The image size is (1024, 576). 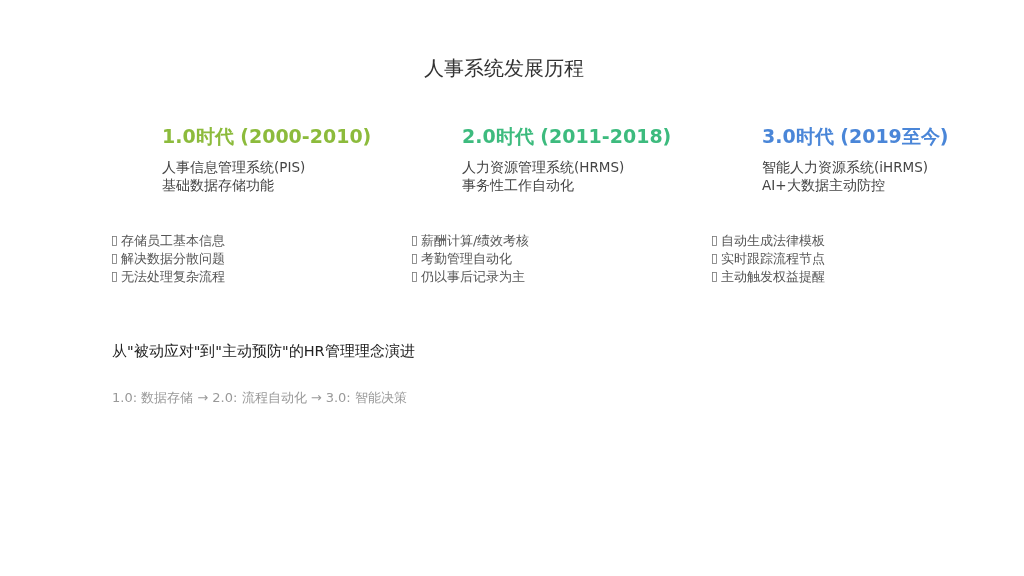 I want to click on bullet-text: 解决数据分散问题, so click(x=173, y=259).